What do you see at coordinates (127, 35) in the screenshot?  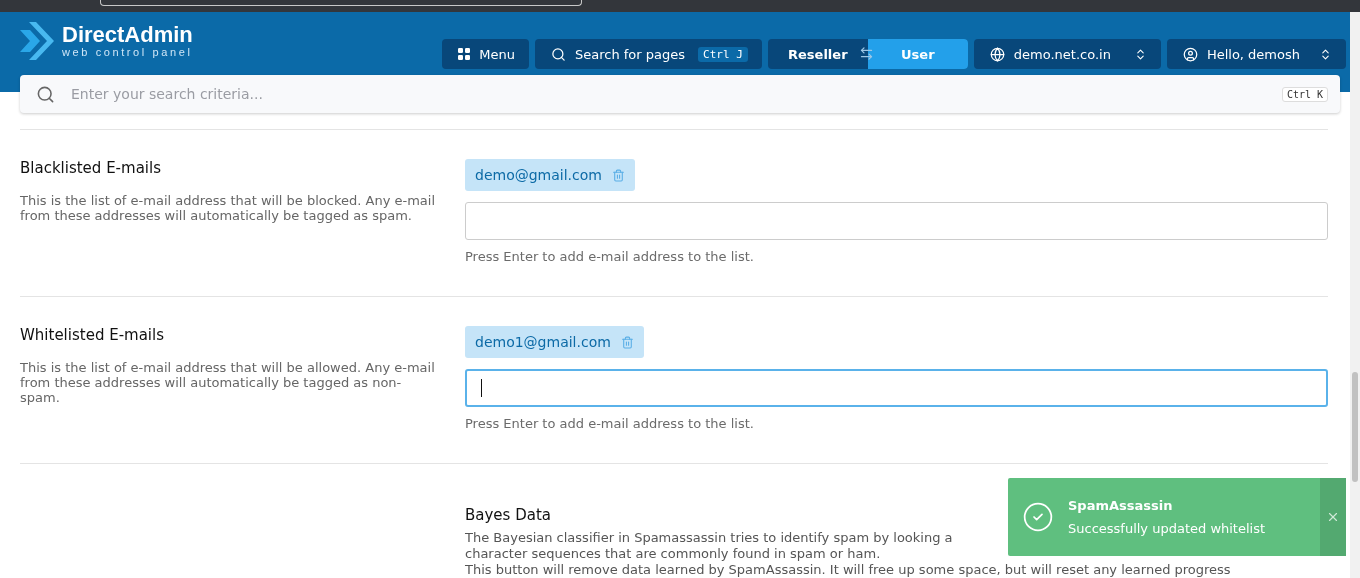 I see `logo-name: DirectAdmin` at bounding box center [127, 35].